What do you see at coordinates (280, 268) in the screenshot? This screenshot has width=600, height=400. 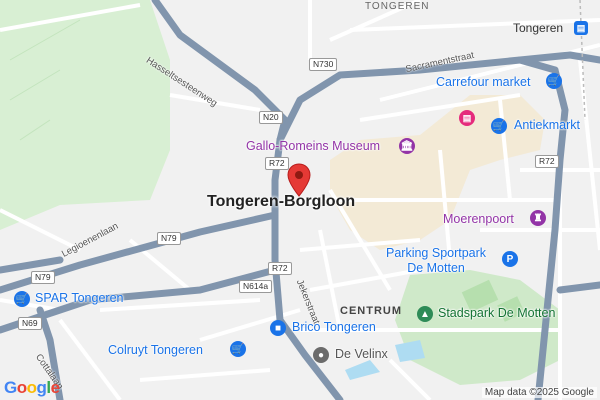 I see `r72-shield-mid: R72` at bounding box center [280, 268].